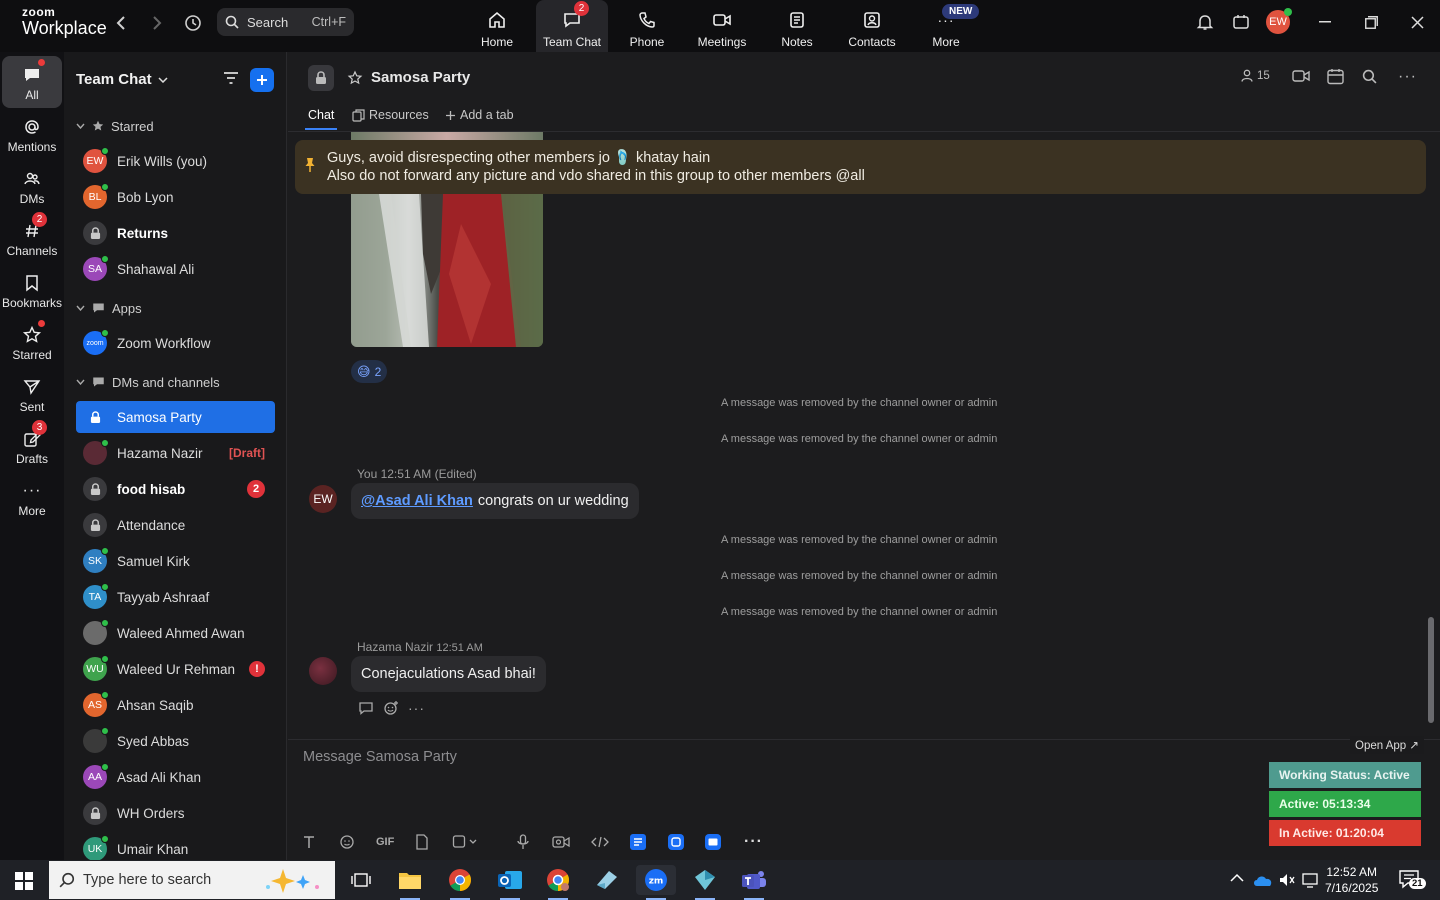 This screenshot has height=900, width=1440. Describe the element at coordinates (32, 134) in the screenshot. I see `rail-mentions: Mentions` at that location.